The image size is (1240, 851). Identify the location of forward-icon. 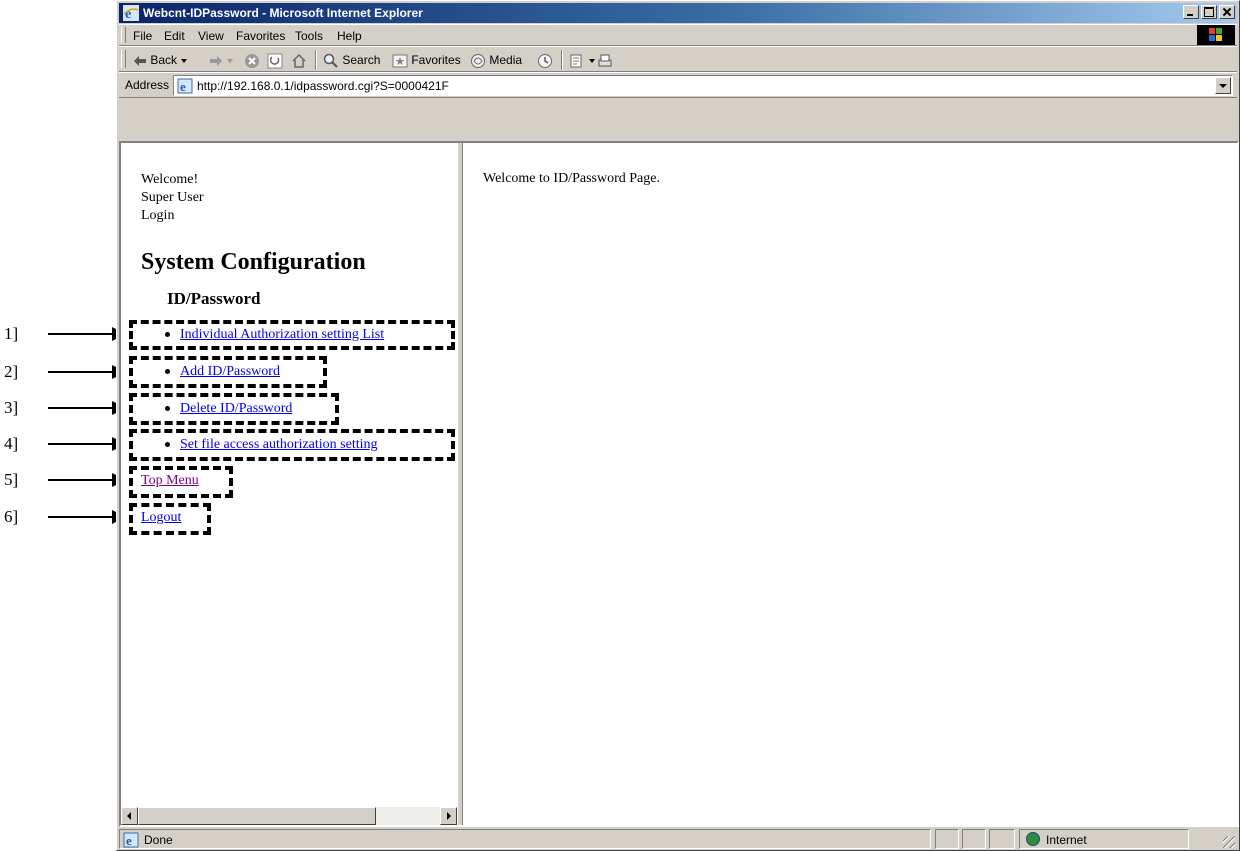
(216, 60).